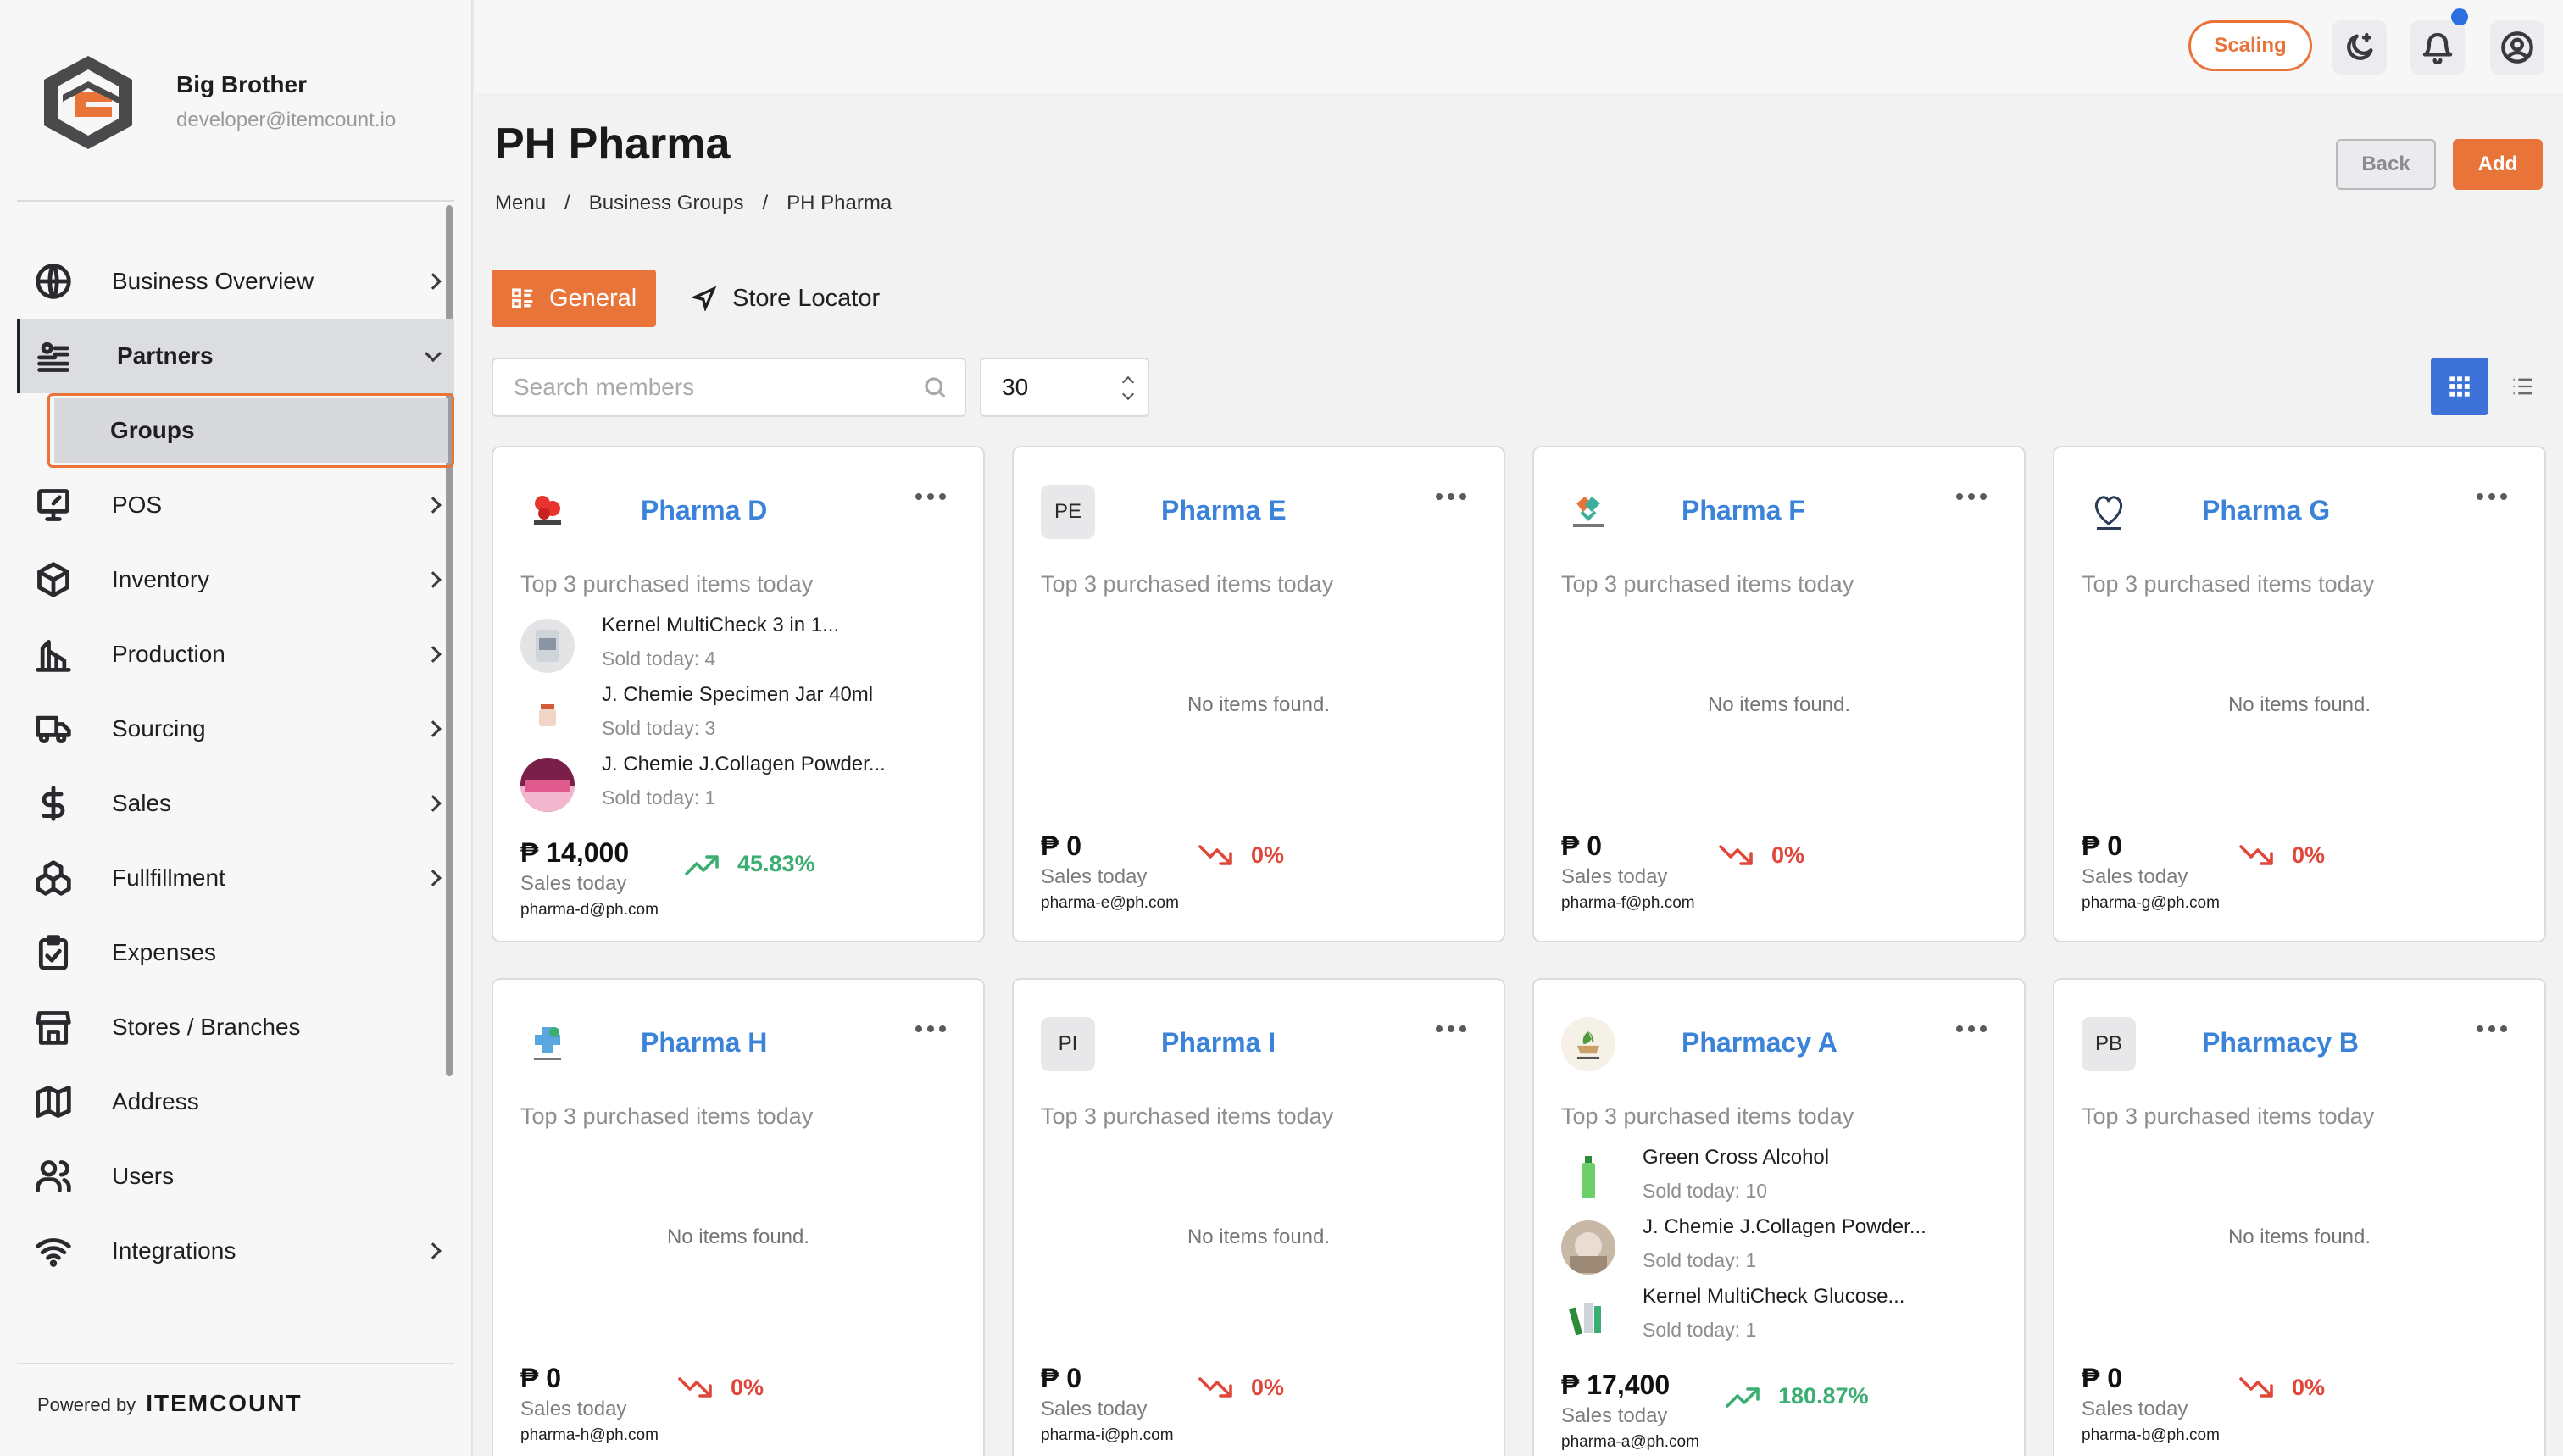 The height and width of the screenshot is (1456, 2563). Describe the element at coordinates (1797, 1396) in the screenshot. I see `sales-trend: 180.87%` at that location.